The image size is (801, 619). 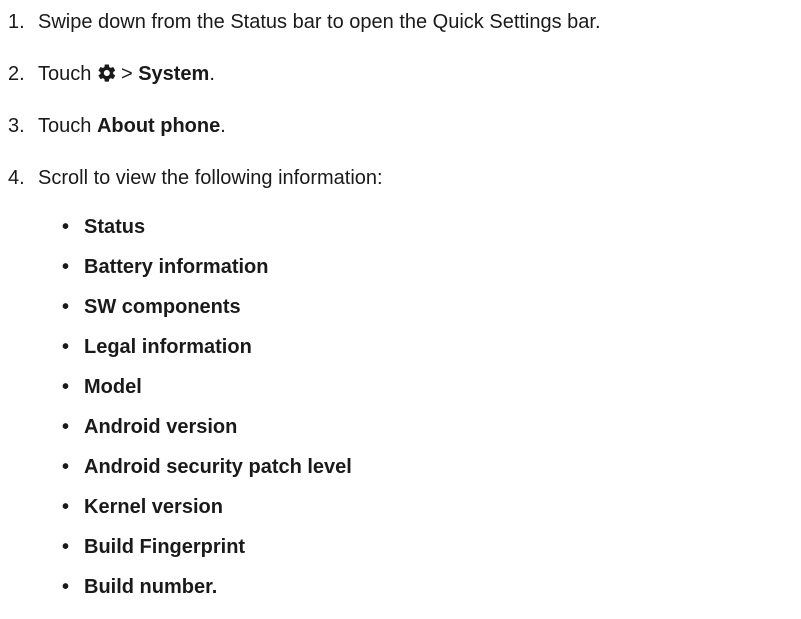 I want to click on list-item: • Android security patch level, so click(x=207, y=467).